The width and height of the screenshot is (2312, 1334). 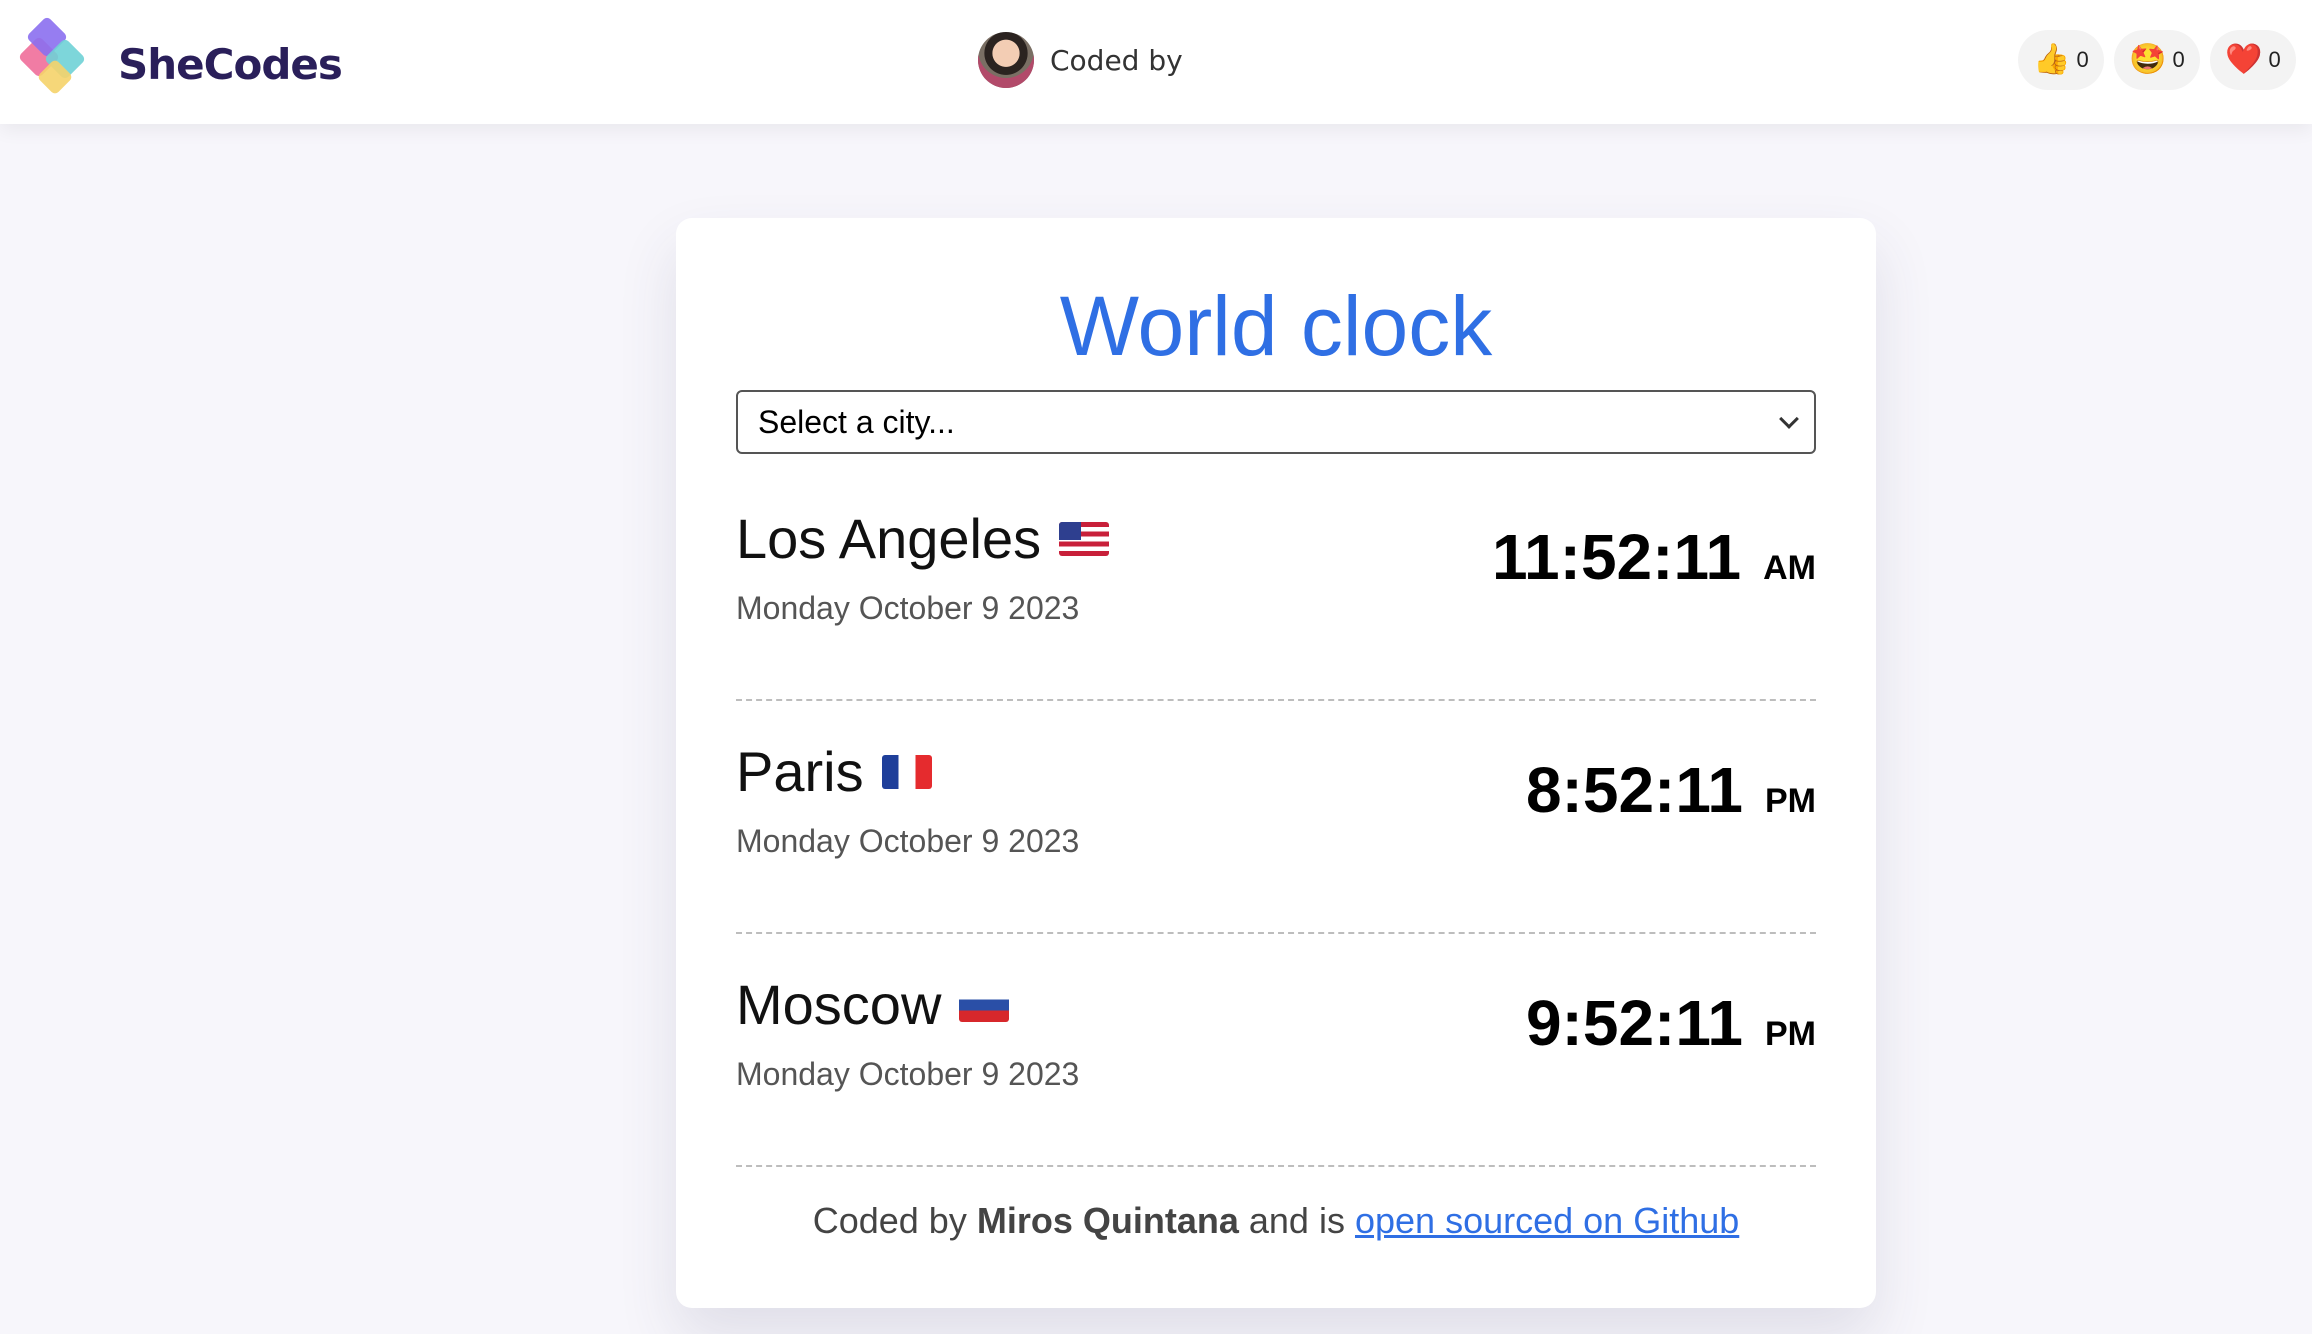 I want to click on city-time: 11:52:11 AM, so click(x=1654, y=557).